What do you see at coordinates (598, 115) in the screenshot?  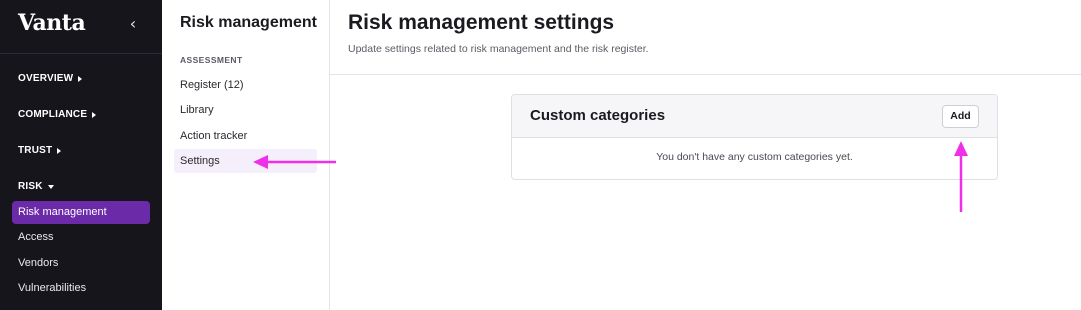 I see `card-title: Custom categories` at bounding box center [598, 115].